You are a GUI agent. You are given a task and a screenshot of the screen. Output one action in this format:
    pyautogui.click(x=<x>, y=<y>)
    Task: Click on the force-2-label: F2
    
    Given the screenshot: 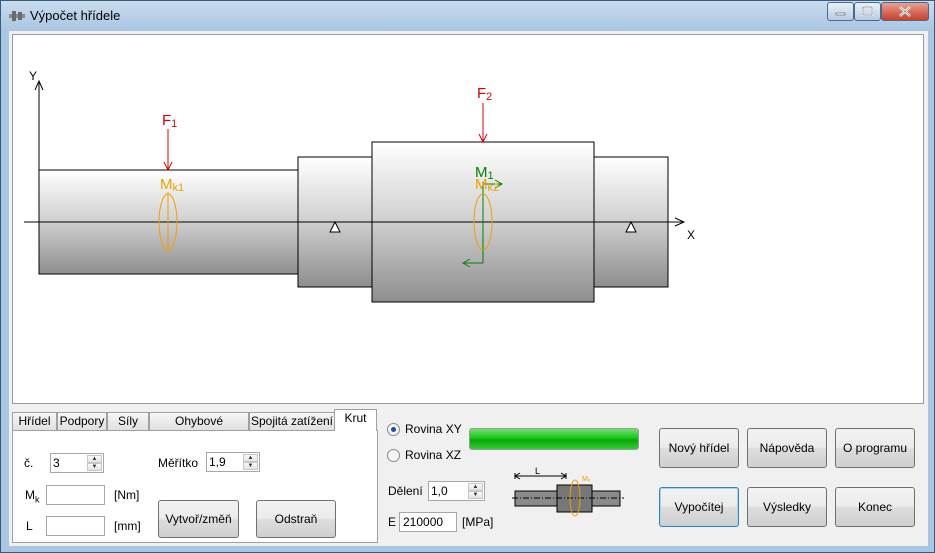 What is the action you would take?
    pyautogui.click(x=484, y=94)
    